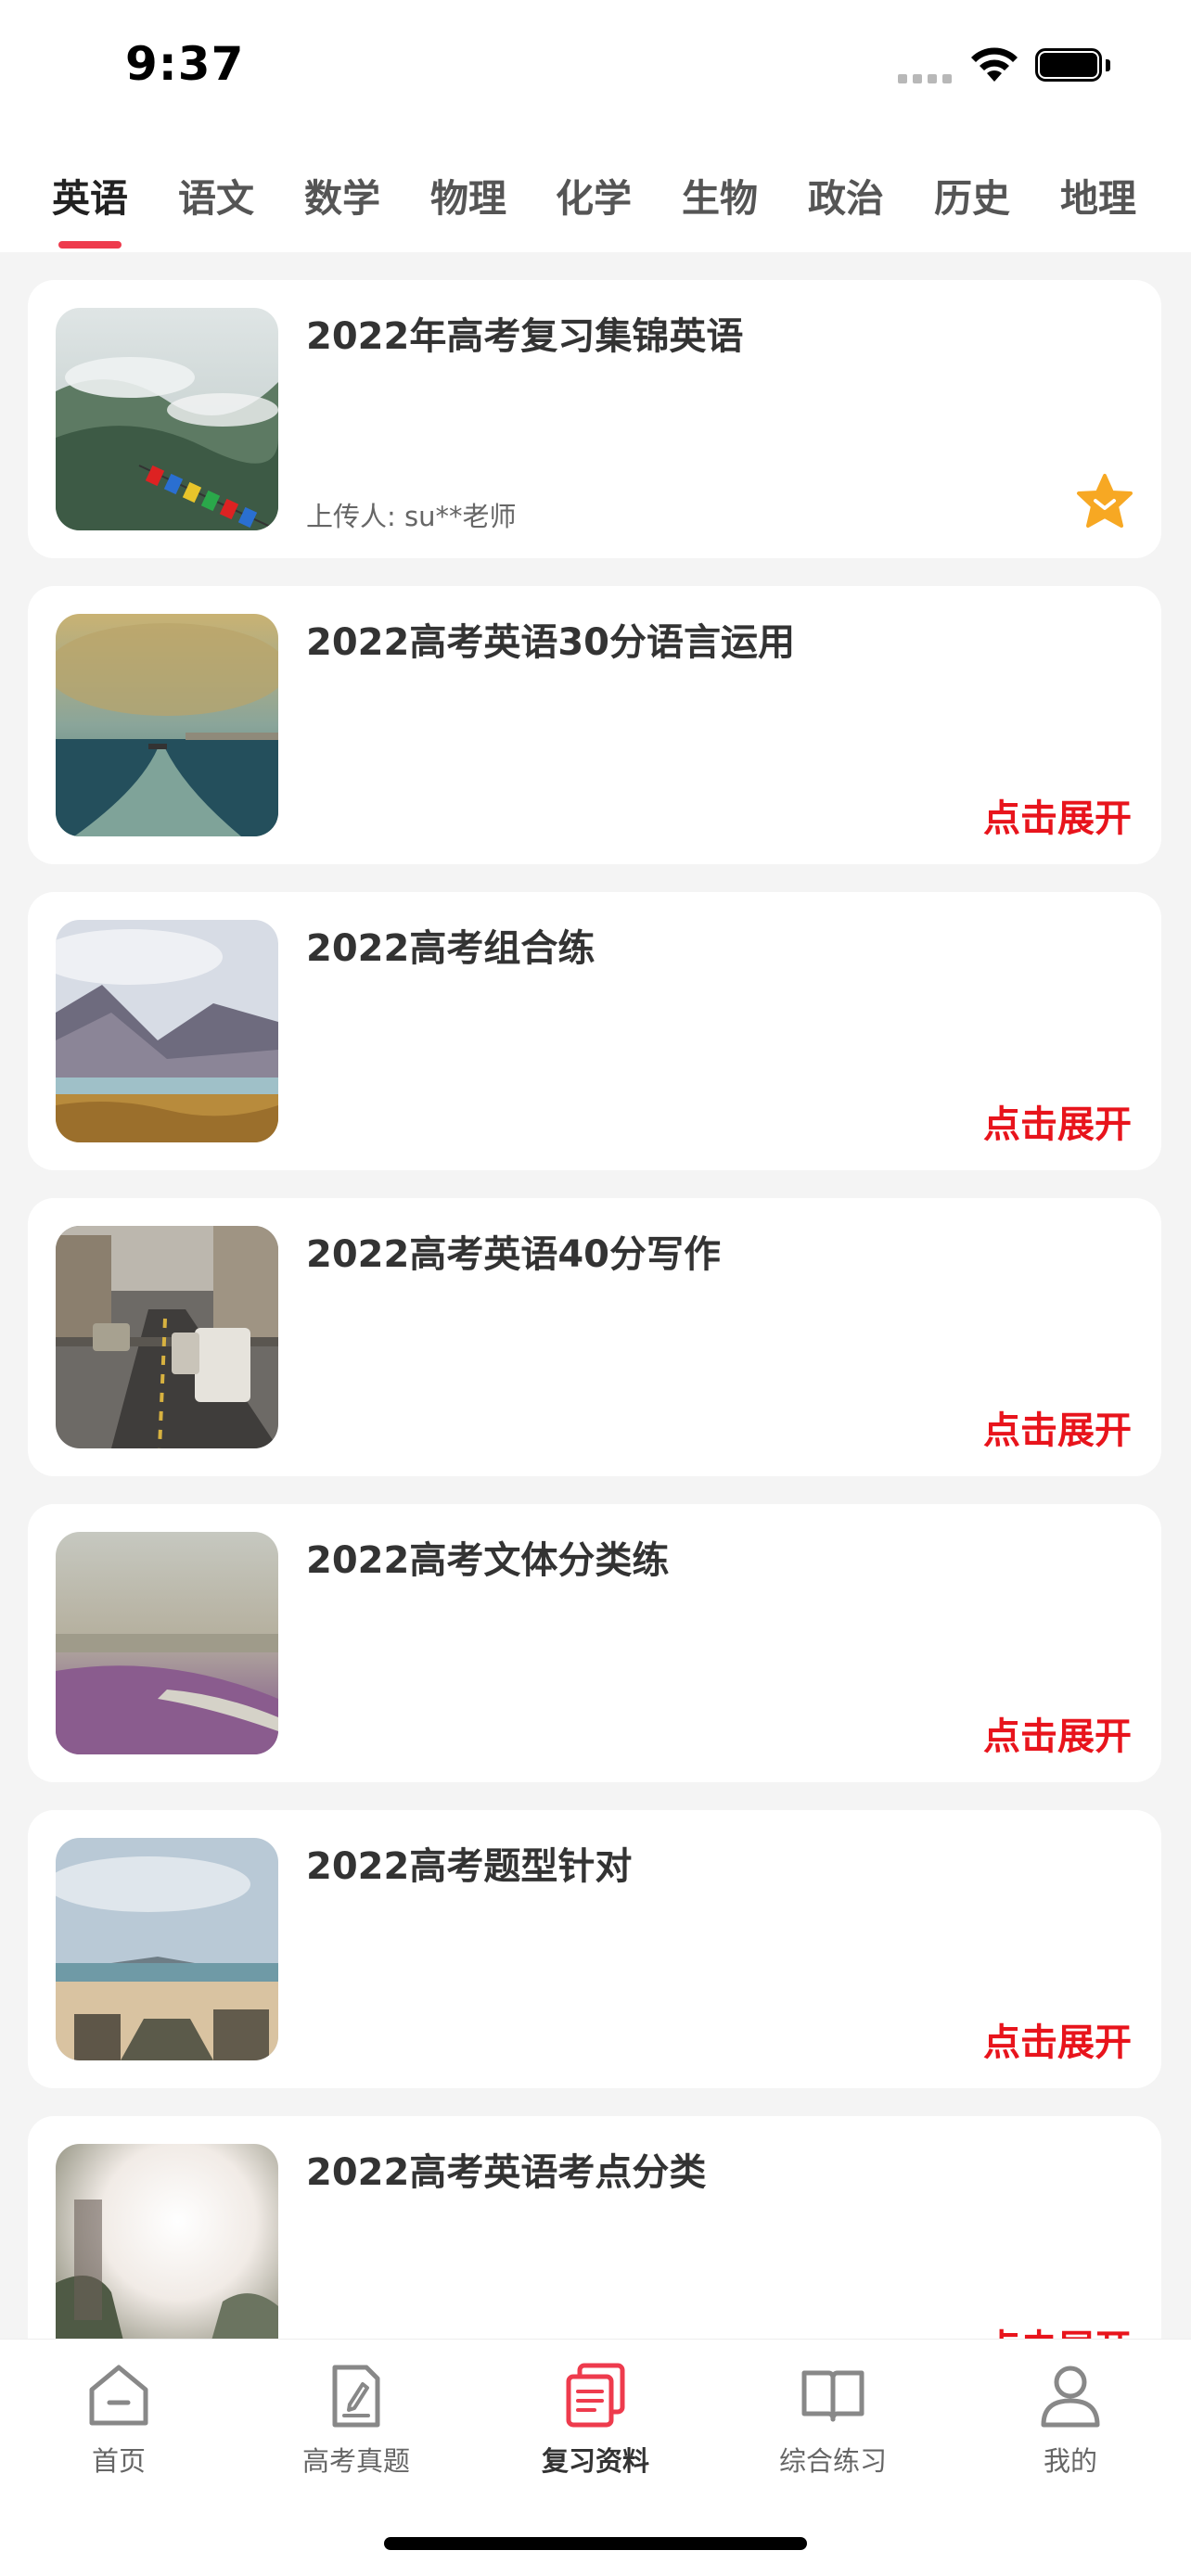  What do you see at coordinates (595, 2395) in the screenshot?
I see `review-docs-icon` at bounding box center [595, 2395].